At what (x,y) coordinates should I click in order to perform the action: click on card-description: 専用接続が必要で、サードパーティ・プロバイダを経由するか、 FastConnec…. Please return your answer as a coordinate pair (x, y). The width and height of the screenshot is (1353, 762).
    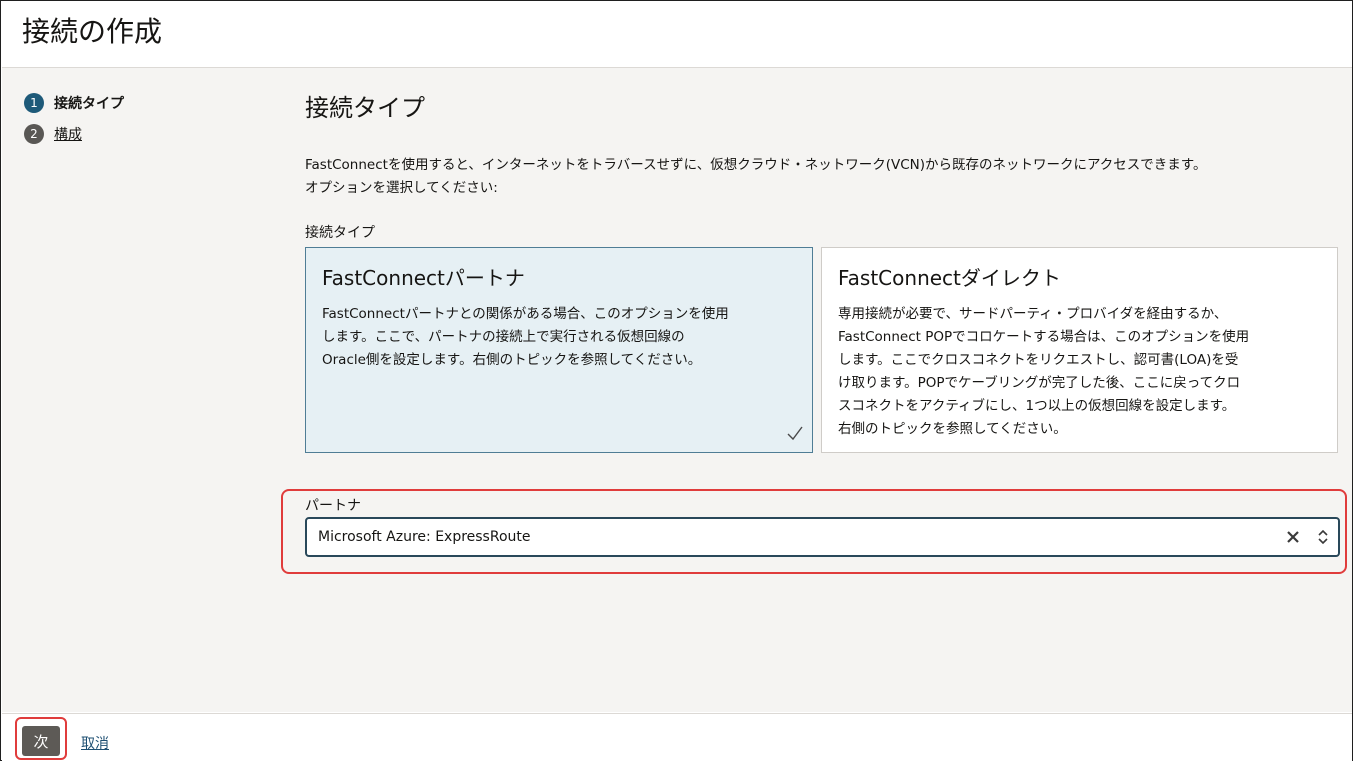
    Looking at the image, I should click on (1043, 372).